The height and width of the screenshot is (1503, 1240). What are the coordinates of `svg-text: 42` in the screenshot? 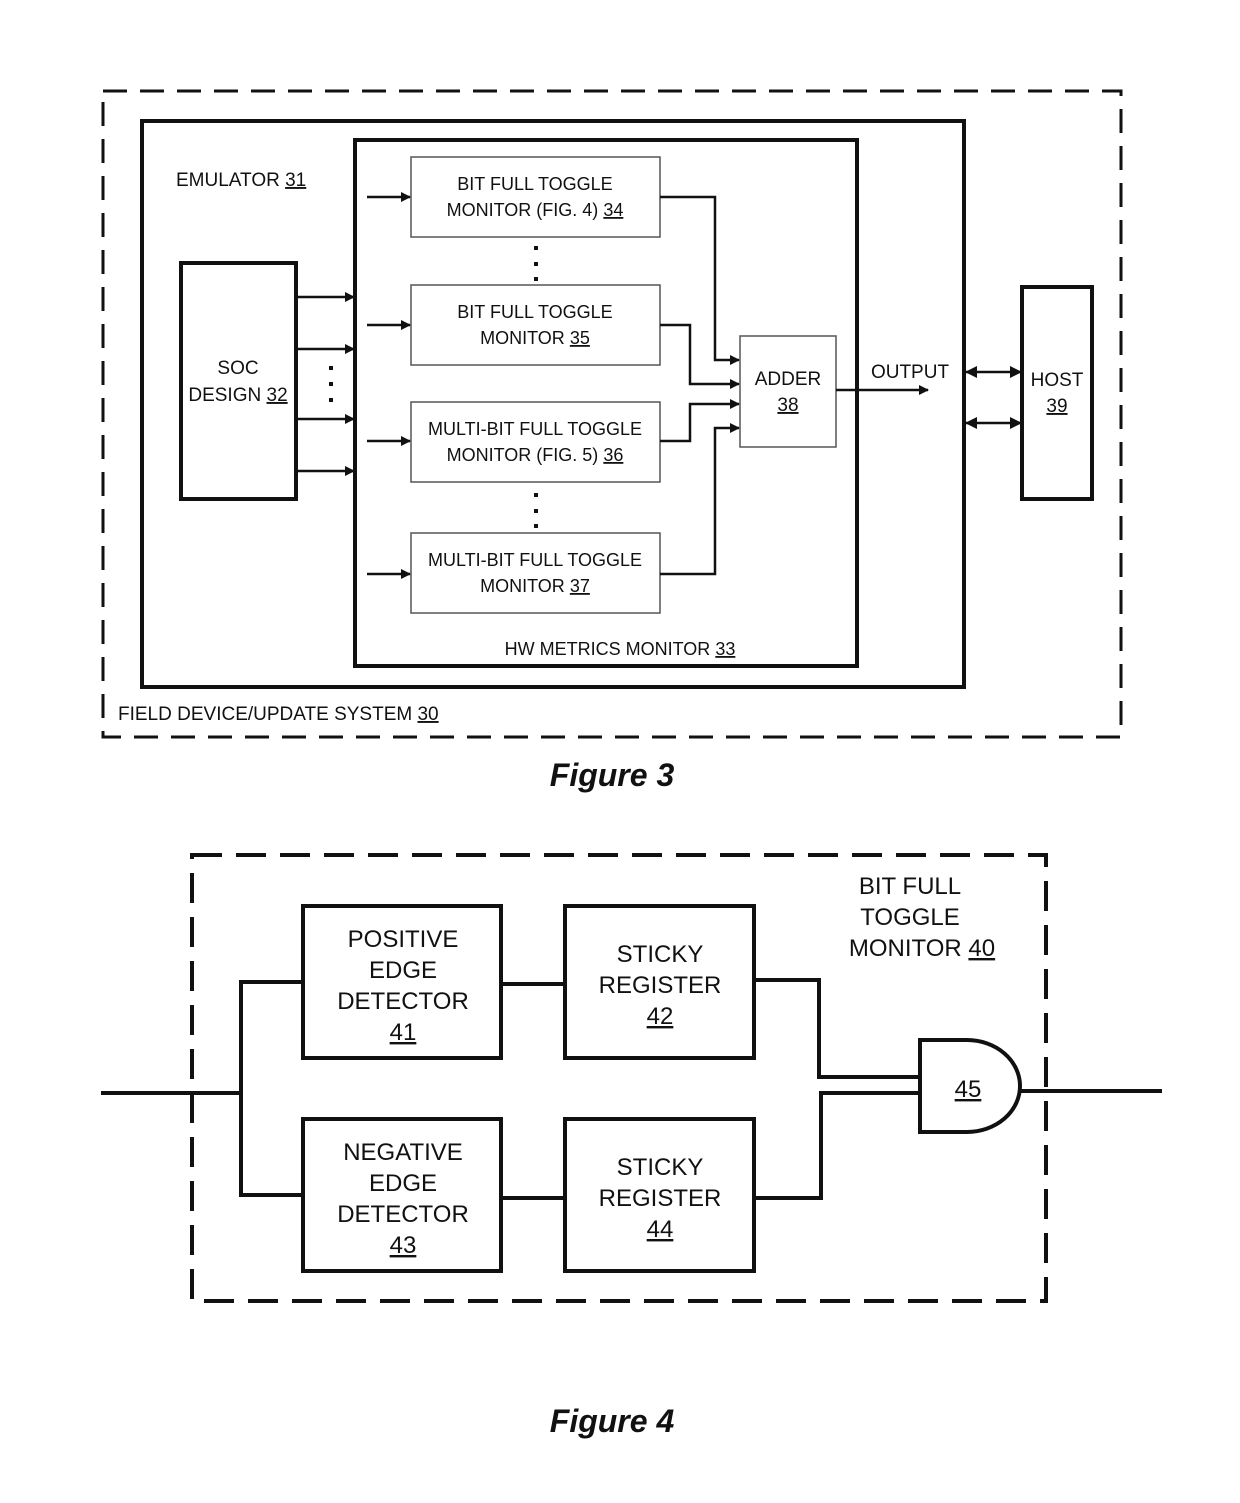 It's located at (660, 1016).